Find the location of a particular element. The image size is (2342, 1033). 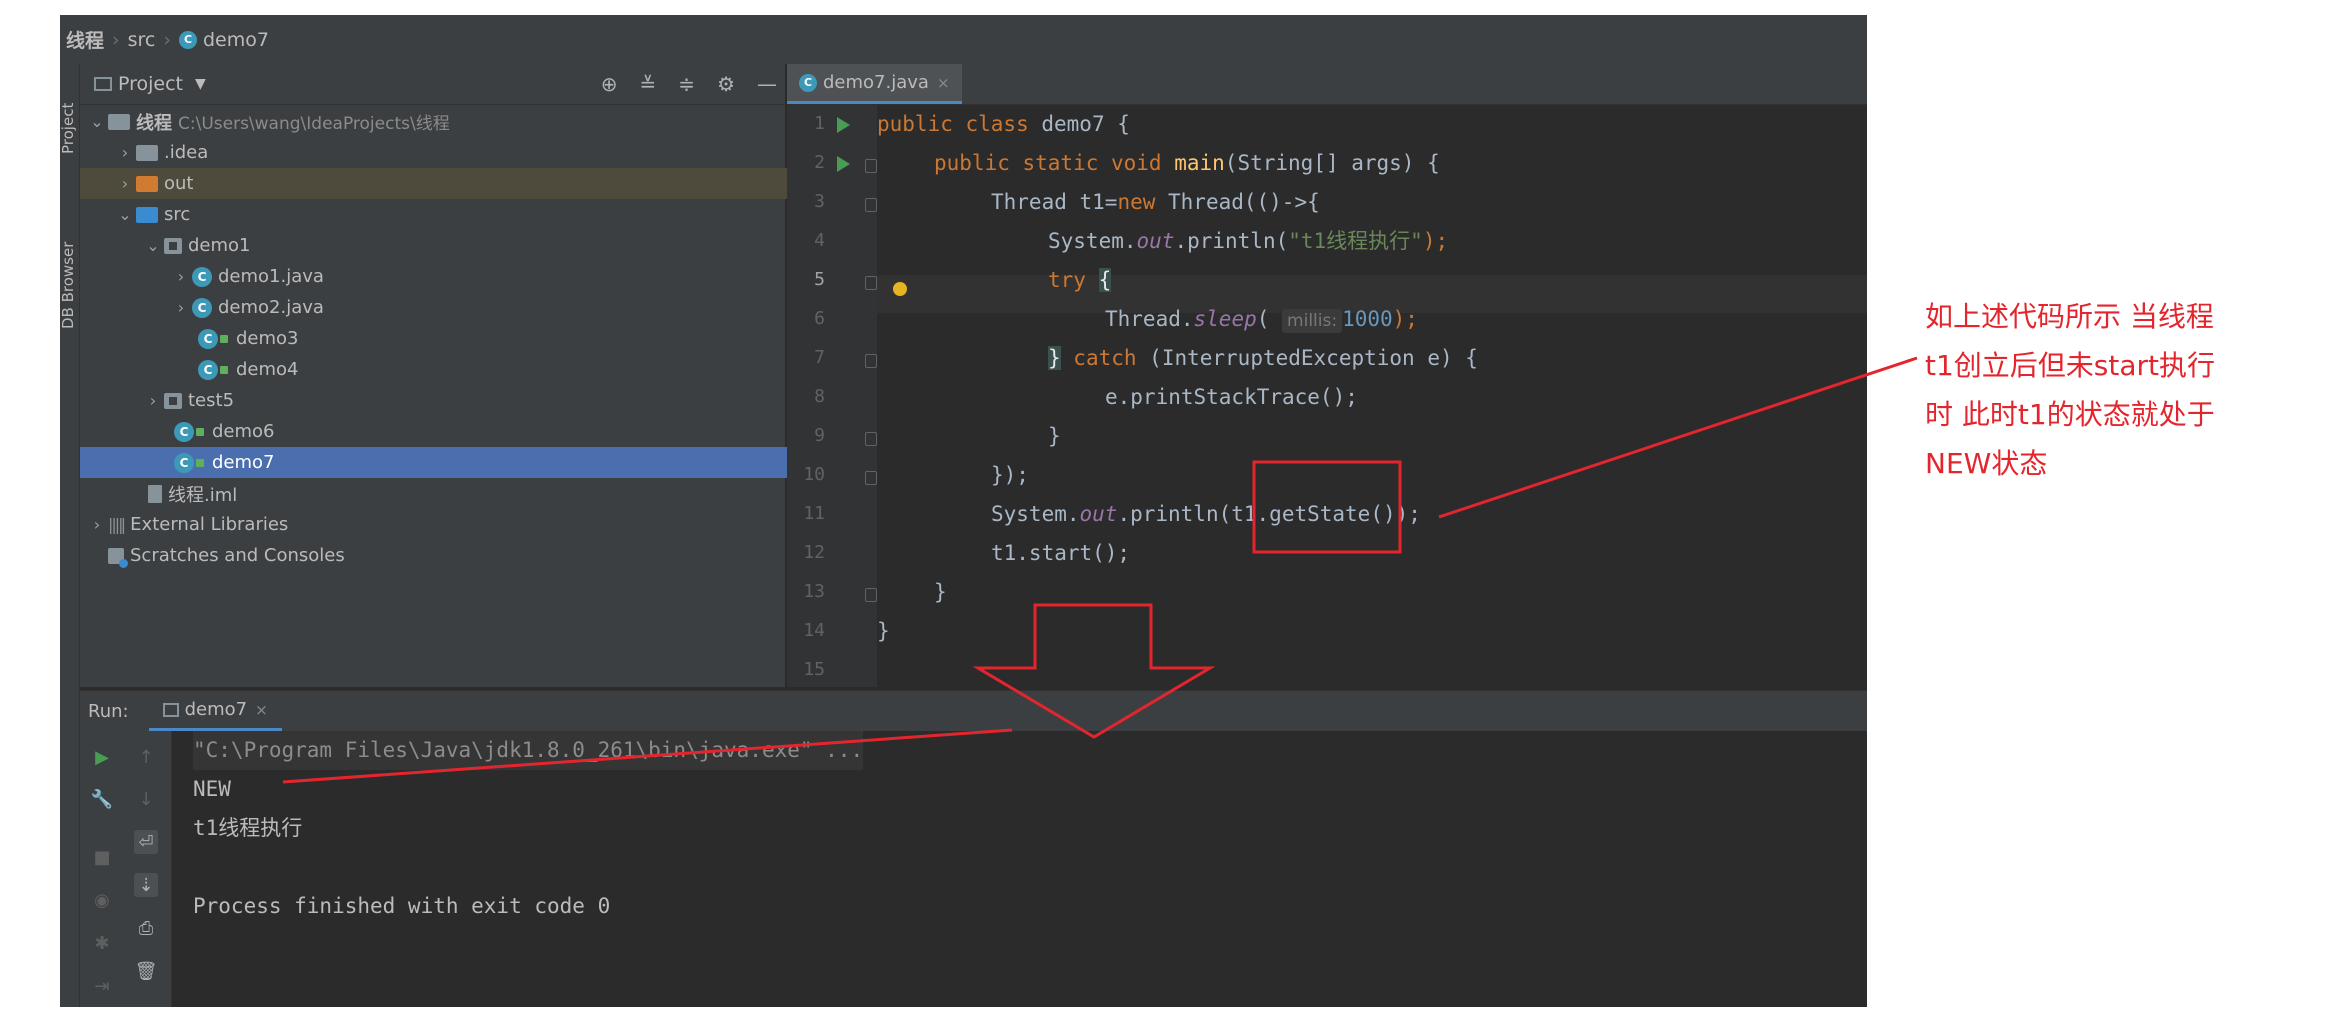

annotation-line: 时 此时t1的状态就处于 is located at coordinates (2070, 414).